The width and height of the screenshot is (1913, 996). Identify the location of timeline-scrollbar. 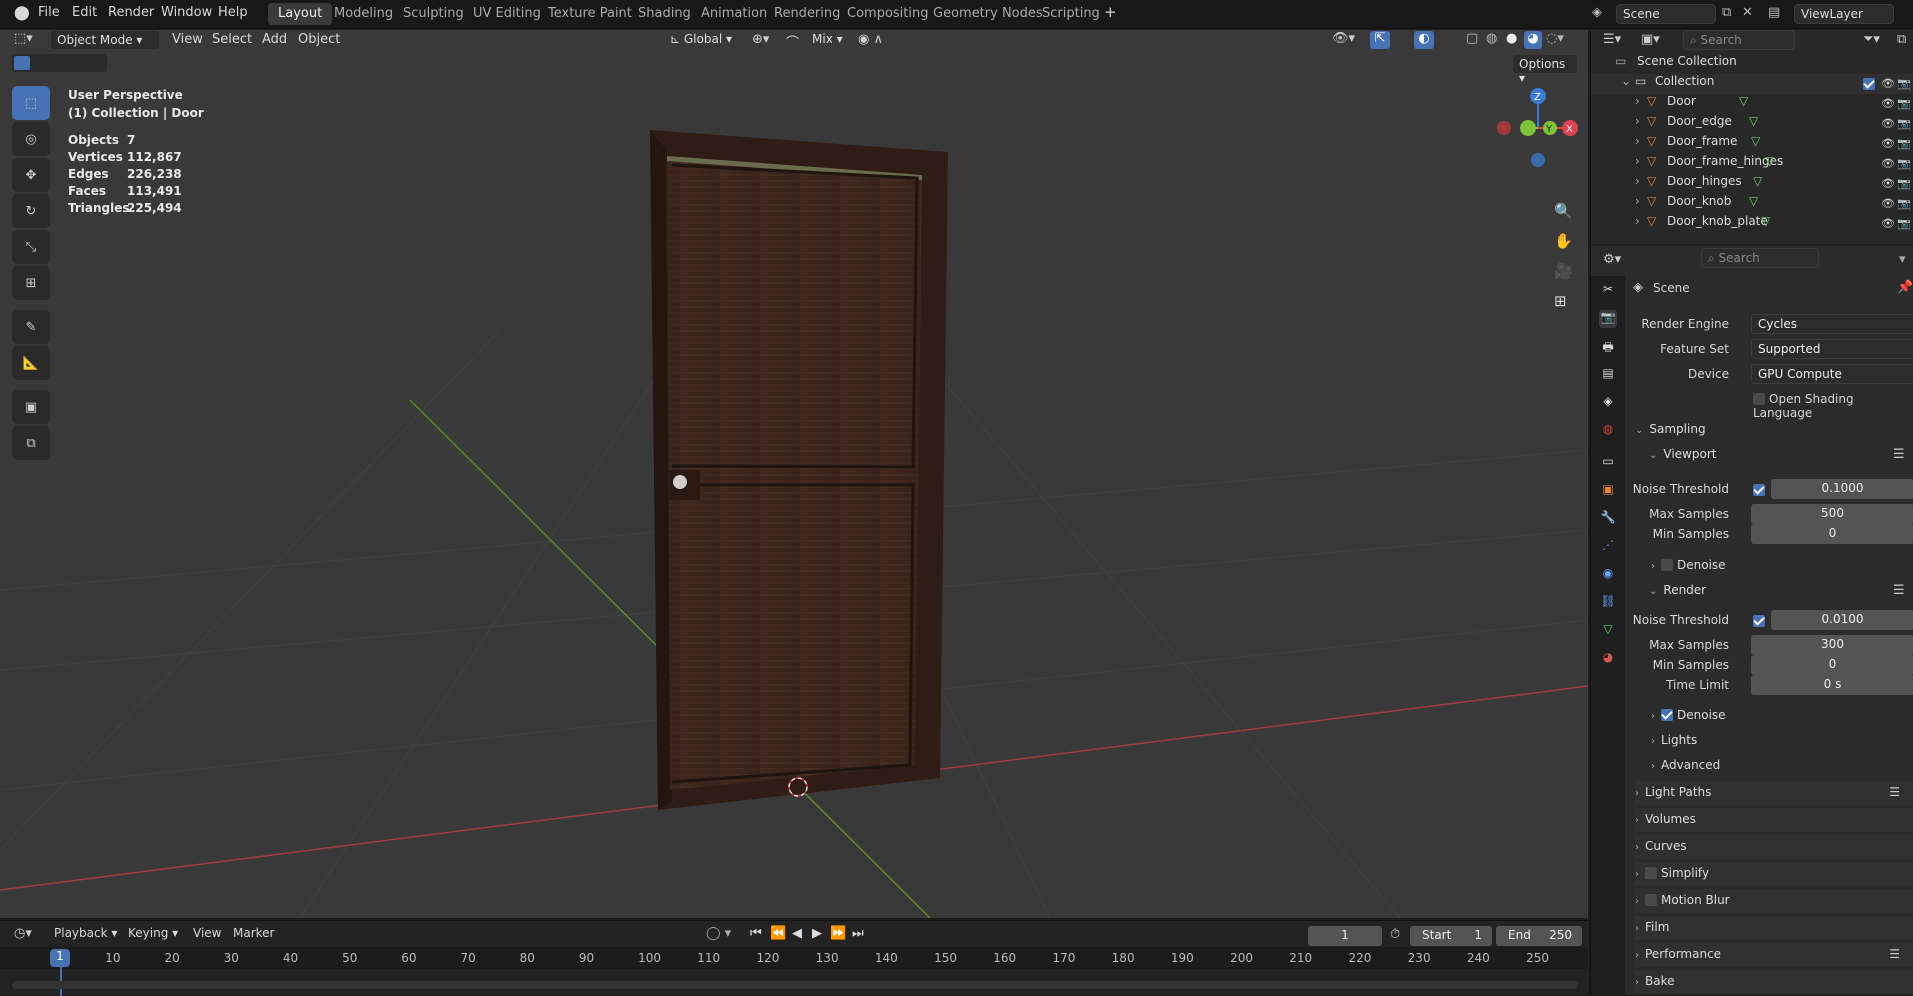
(795, 985).